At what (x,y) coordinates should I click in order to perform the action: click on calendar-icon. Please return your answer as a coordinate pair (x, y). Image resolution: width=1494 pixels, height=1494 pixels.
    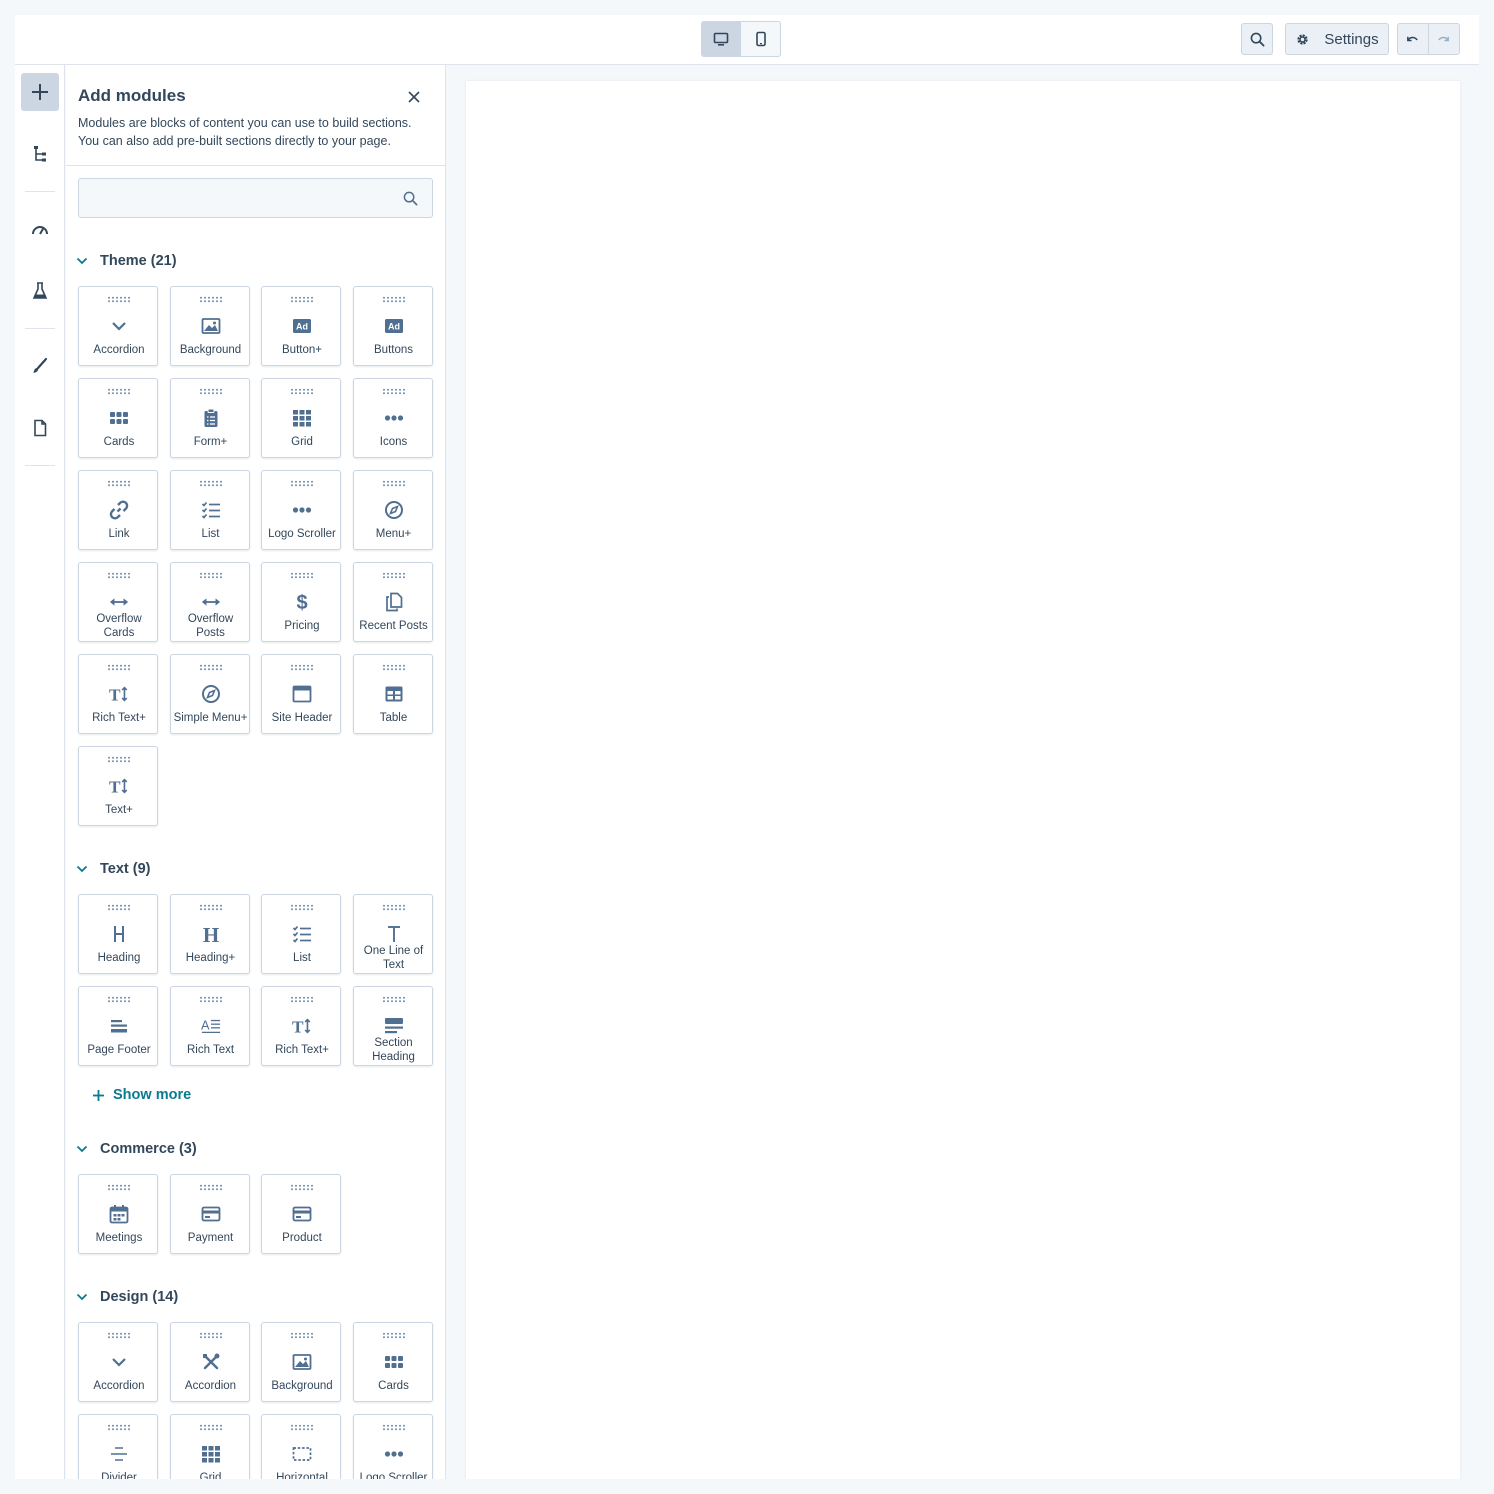
    Looking at the image, I should click on (119, 1214).